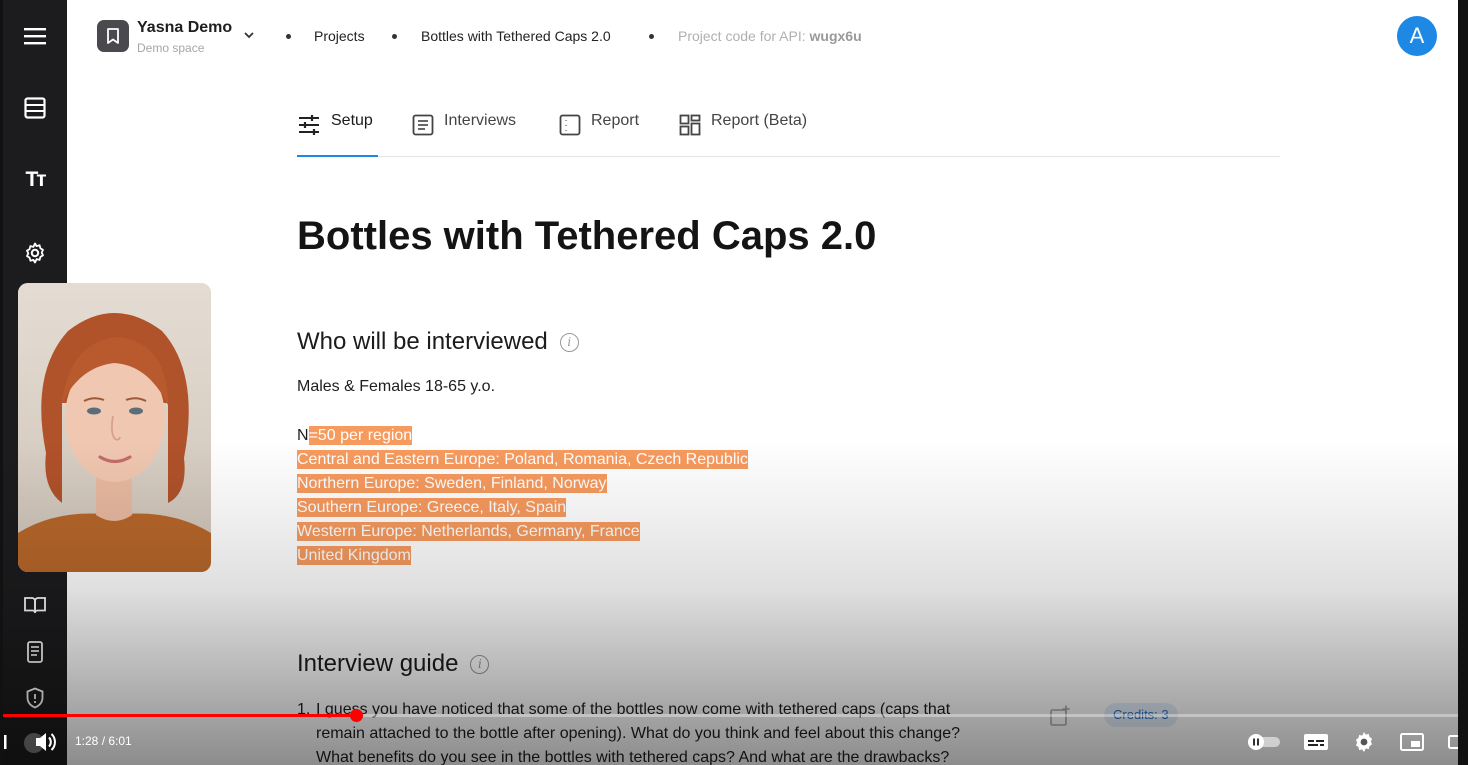 The width and height of the screenshot is (1468, 765). I want to click on api-label: Project code for API:, so click(742, 36).